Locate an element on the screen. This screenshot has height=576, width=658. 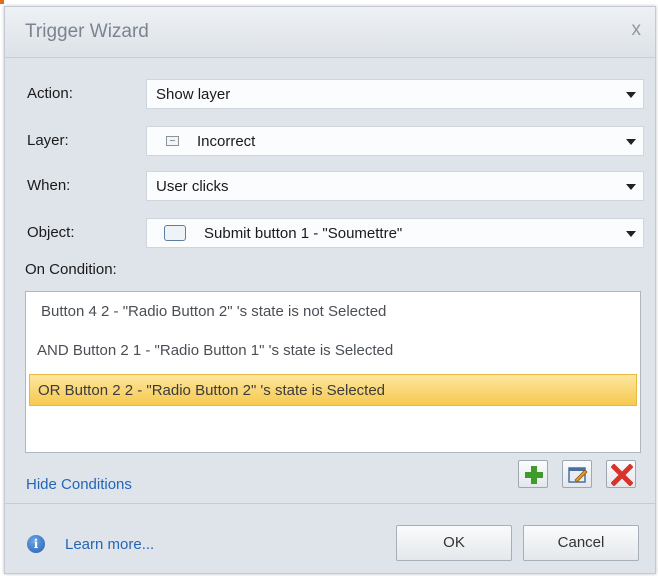
object-dropdown: Submit button 1 - "Soumettre" is located at coordinates (395, 233).